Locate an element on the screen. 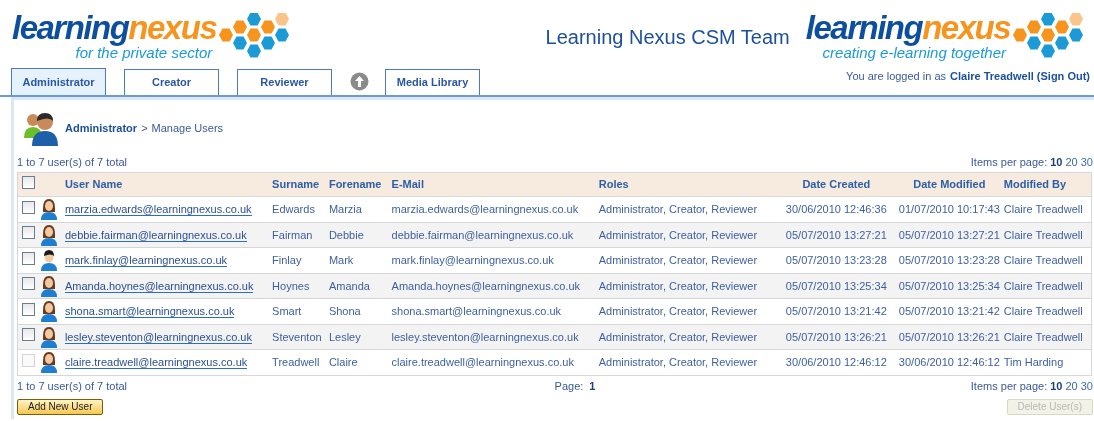 The width and height of the screenshot is (1094, 421). table-cell: claire.treadwell@learningnexus.co.uk is located at coordinates (482, 362).